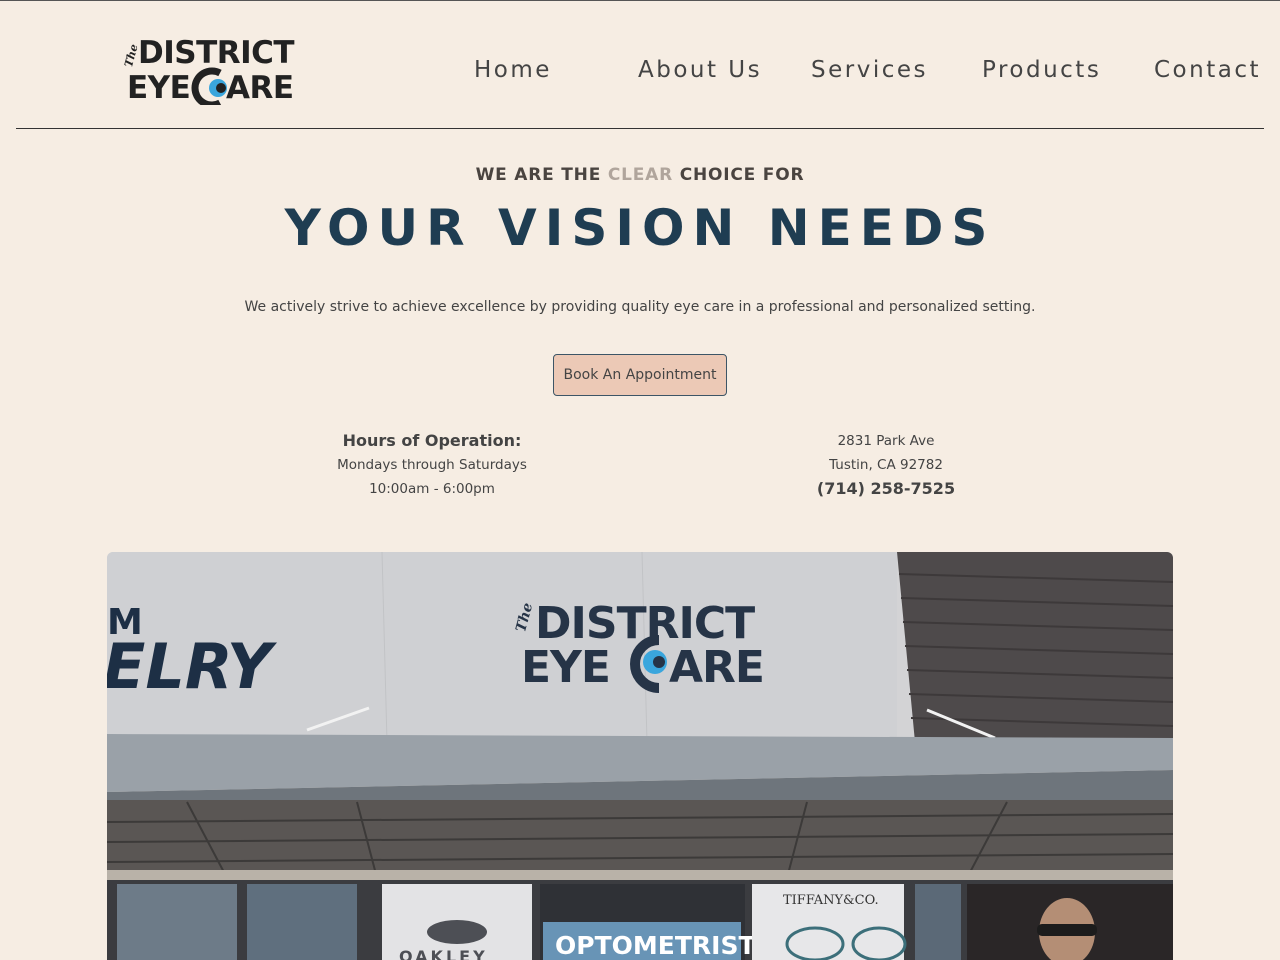 The image size is (1280, 960). I want to click on neighbor-sign: ELRY, so click(192, 666).